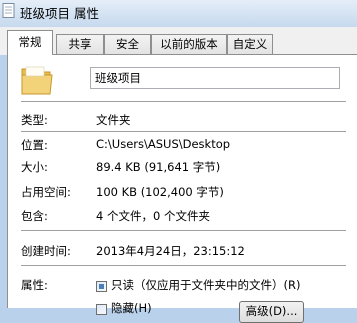  I want to click on tab-previous-versions-label: 以前的版本, so click(189, 44).